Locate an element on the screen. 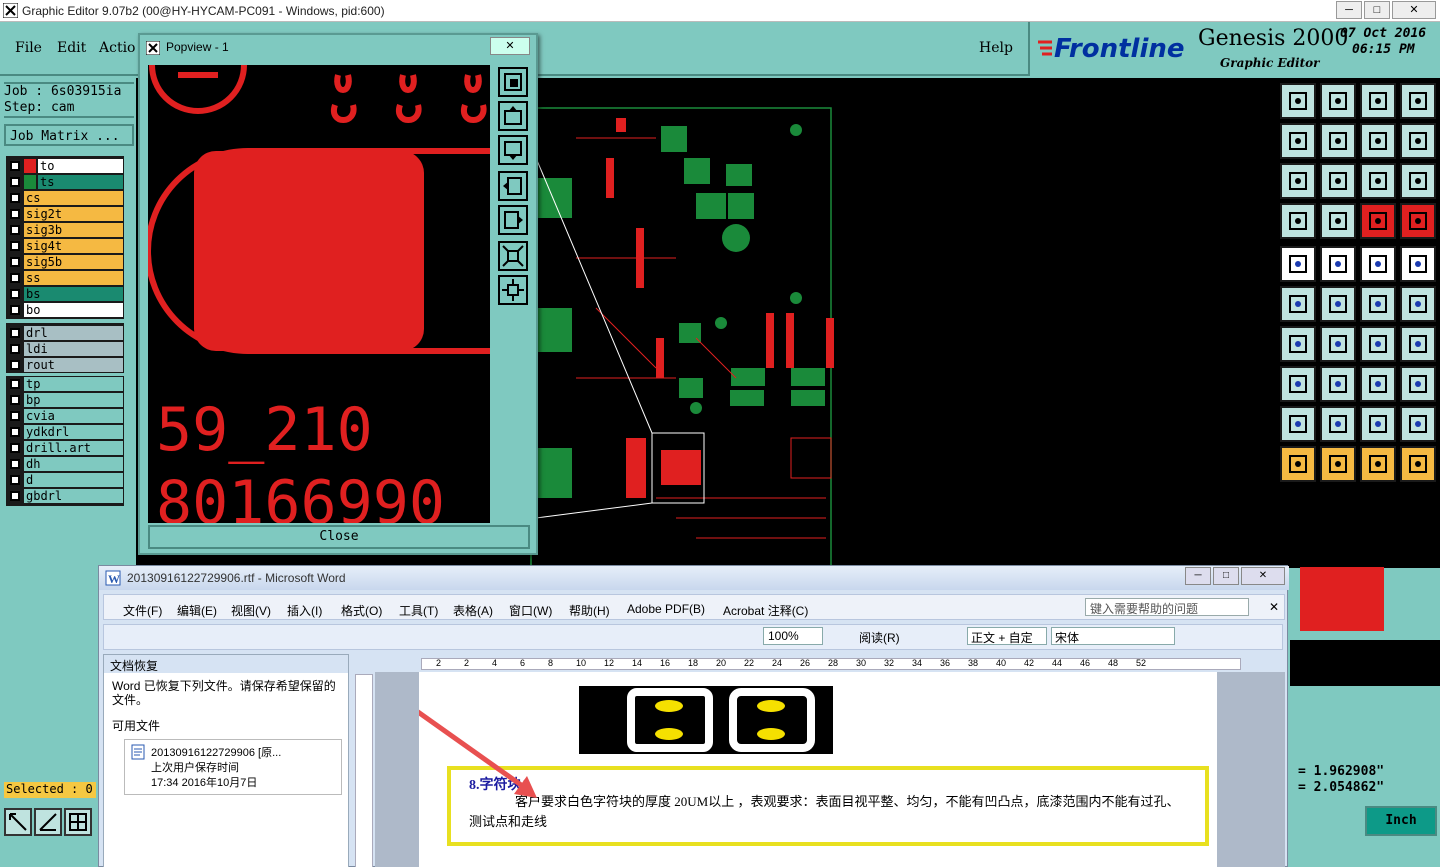  help-search-input: 键入需要帮助的问题 is located at coordinates (1167, 607).